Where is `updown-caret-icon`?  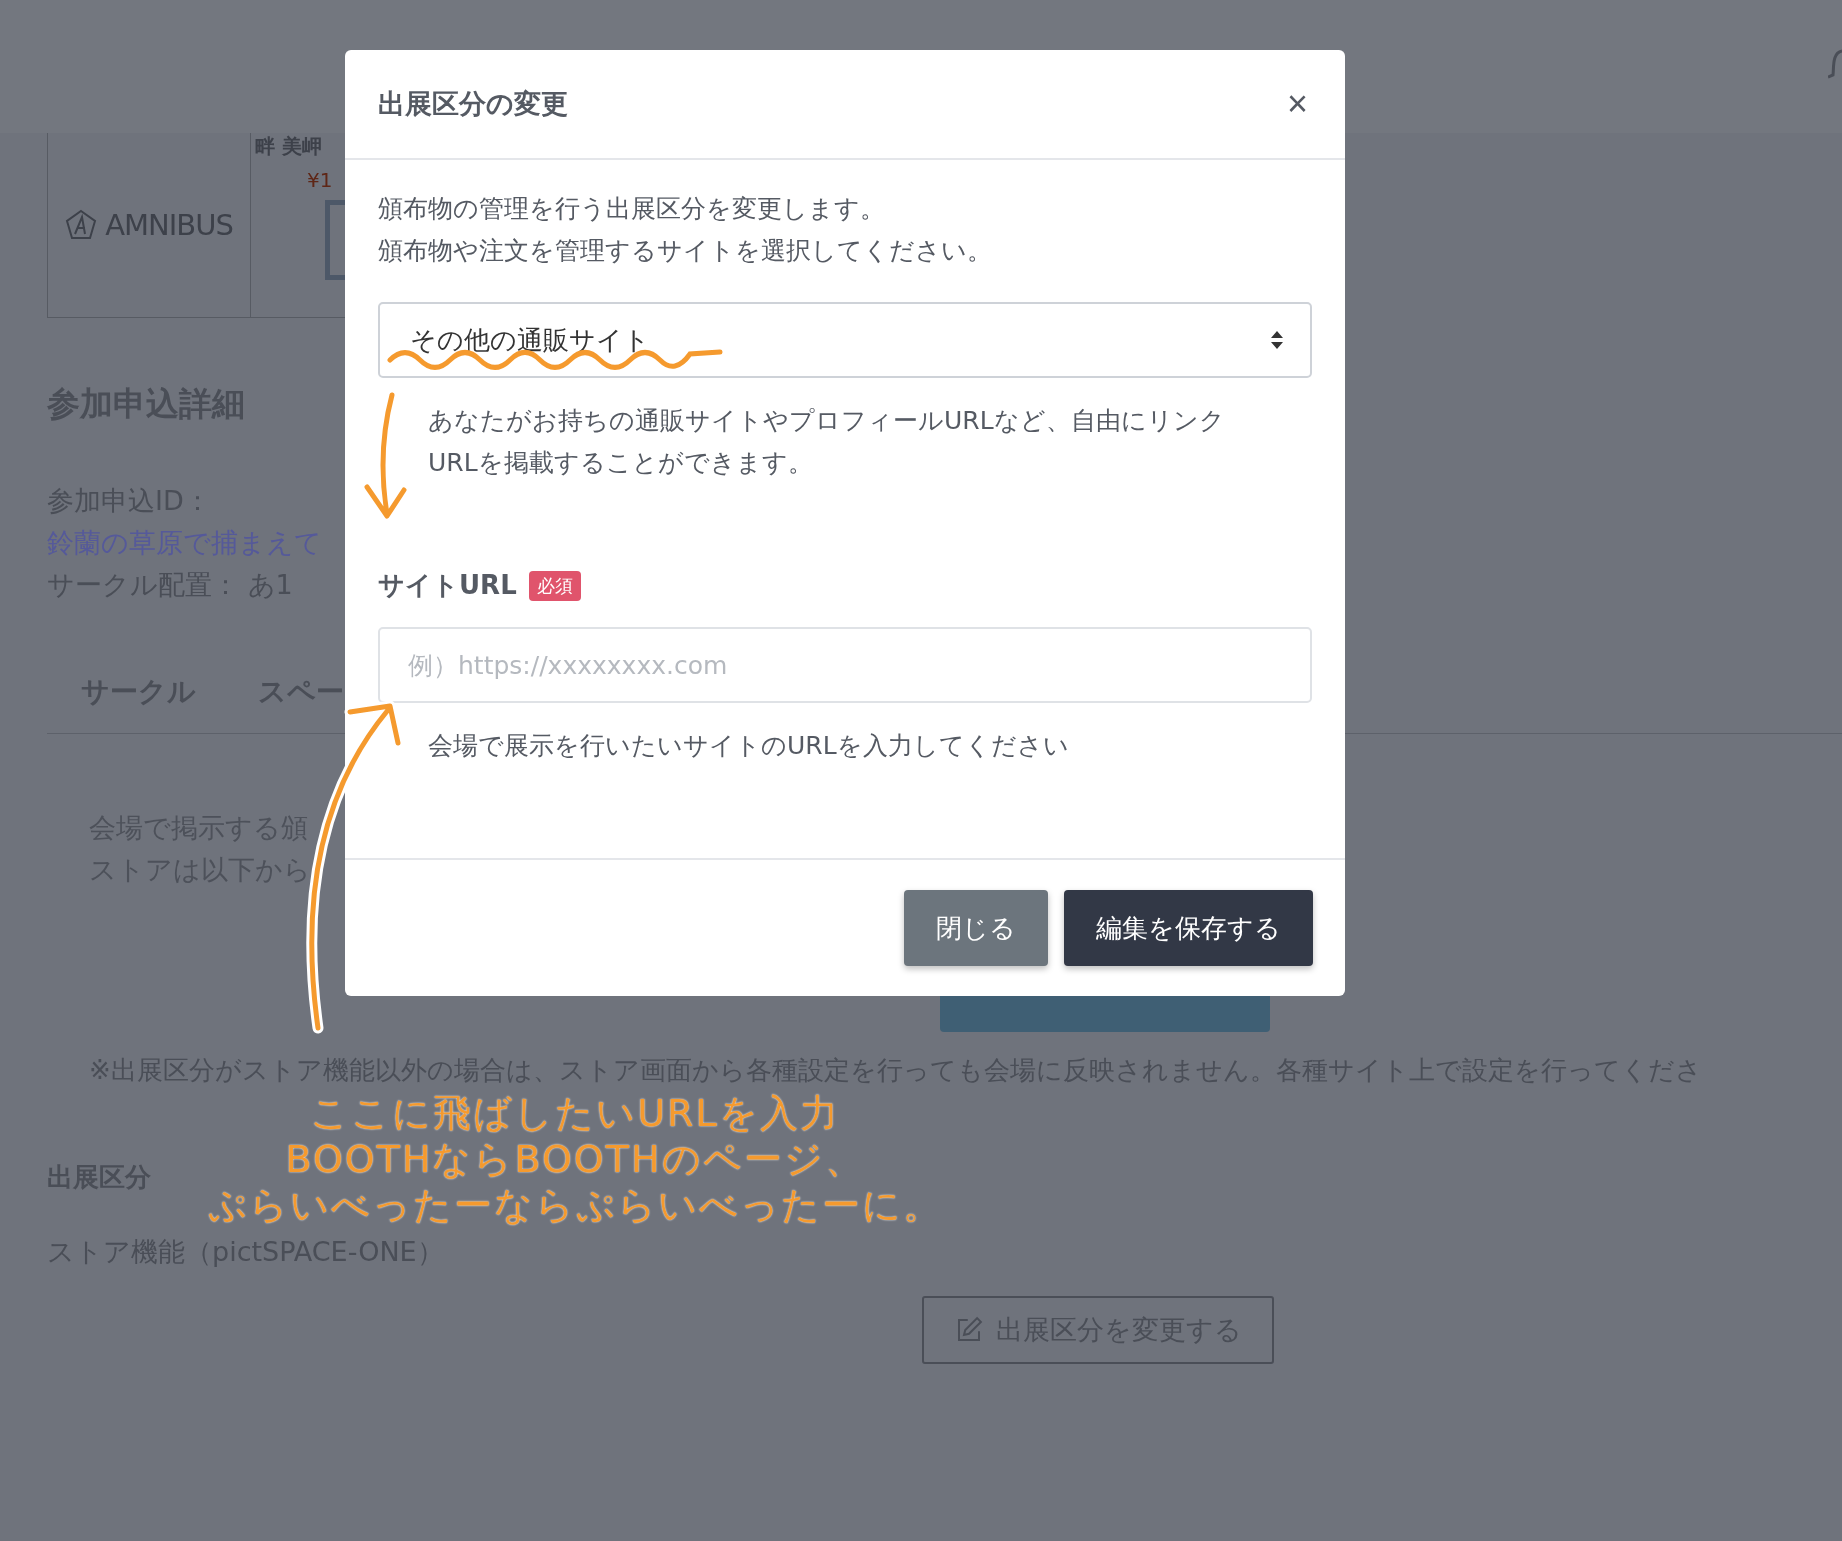
updown-caret-icon is located at coordinates (1277, 340).